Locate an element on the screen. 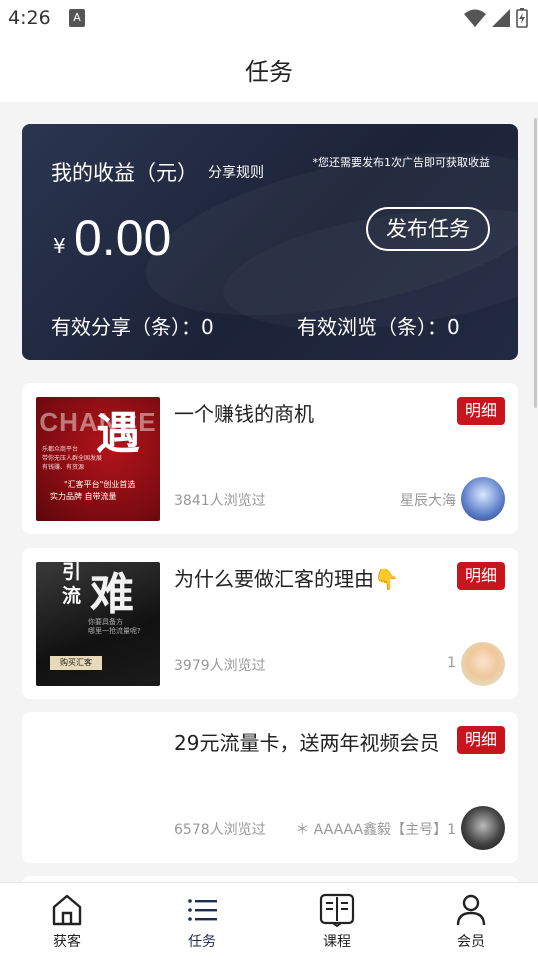 Image resolution: width=538 pixels, height=958 pixels. task-author: ＊ AAAAA鑫毅【主号】1 is located at coordinates (375, 830).